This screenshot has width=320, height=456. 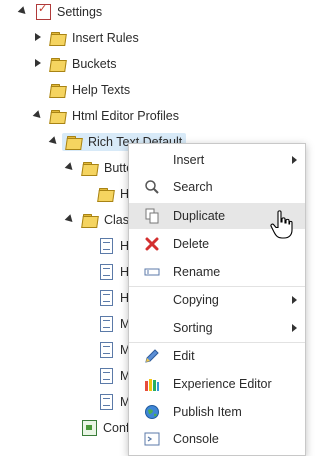 I want to click on menu-item-label: Experience Editor, so click(x=222, y=384).